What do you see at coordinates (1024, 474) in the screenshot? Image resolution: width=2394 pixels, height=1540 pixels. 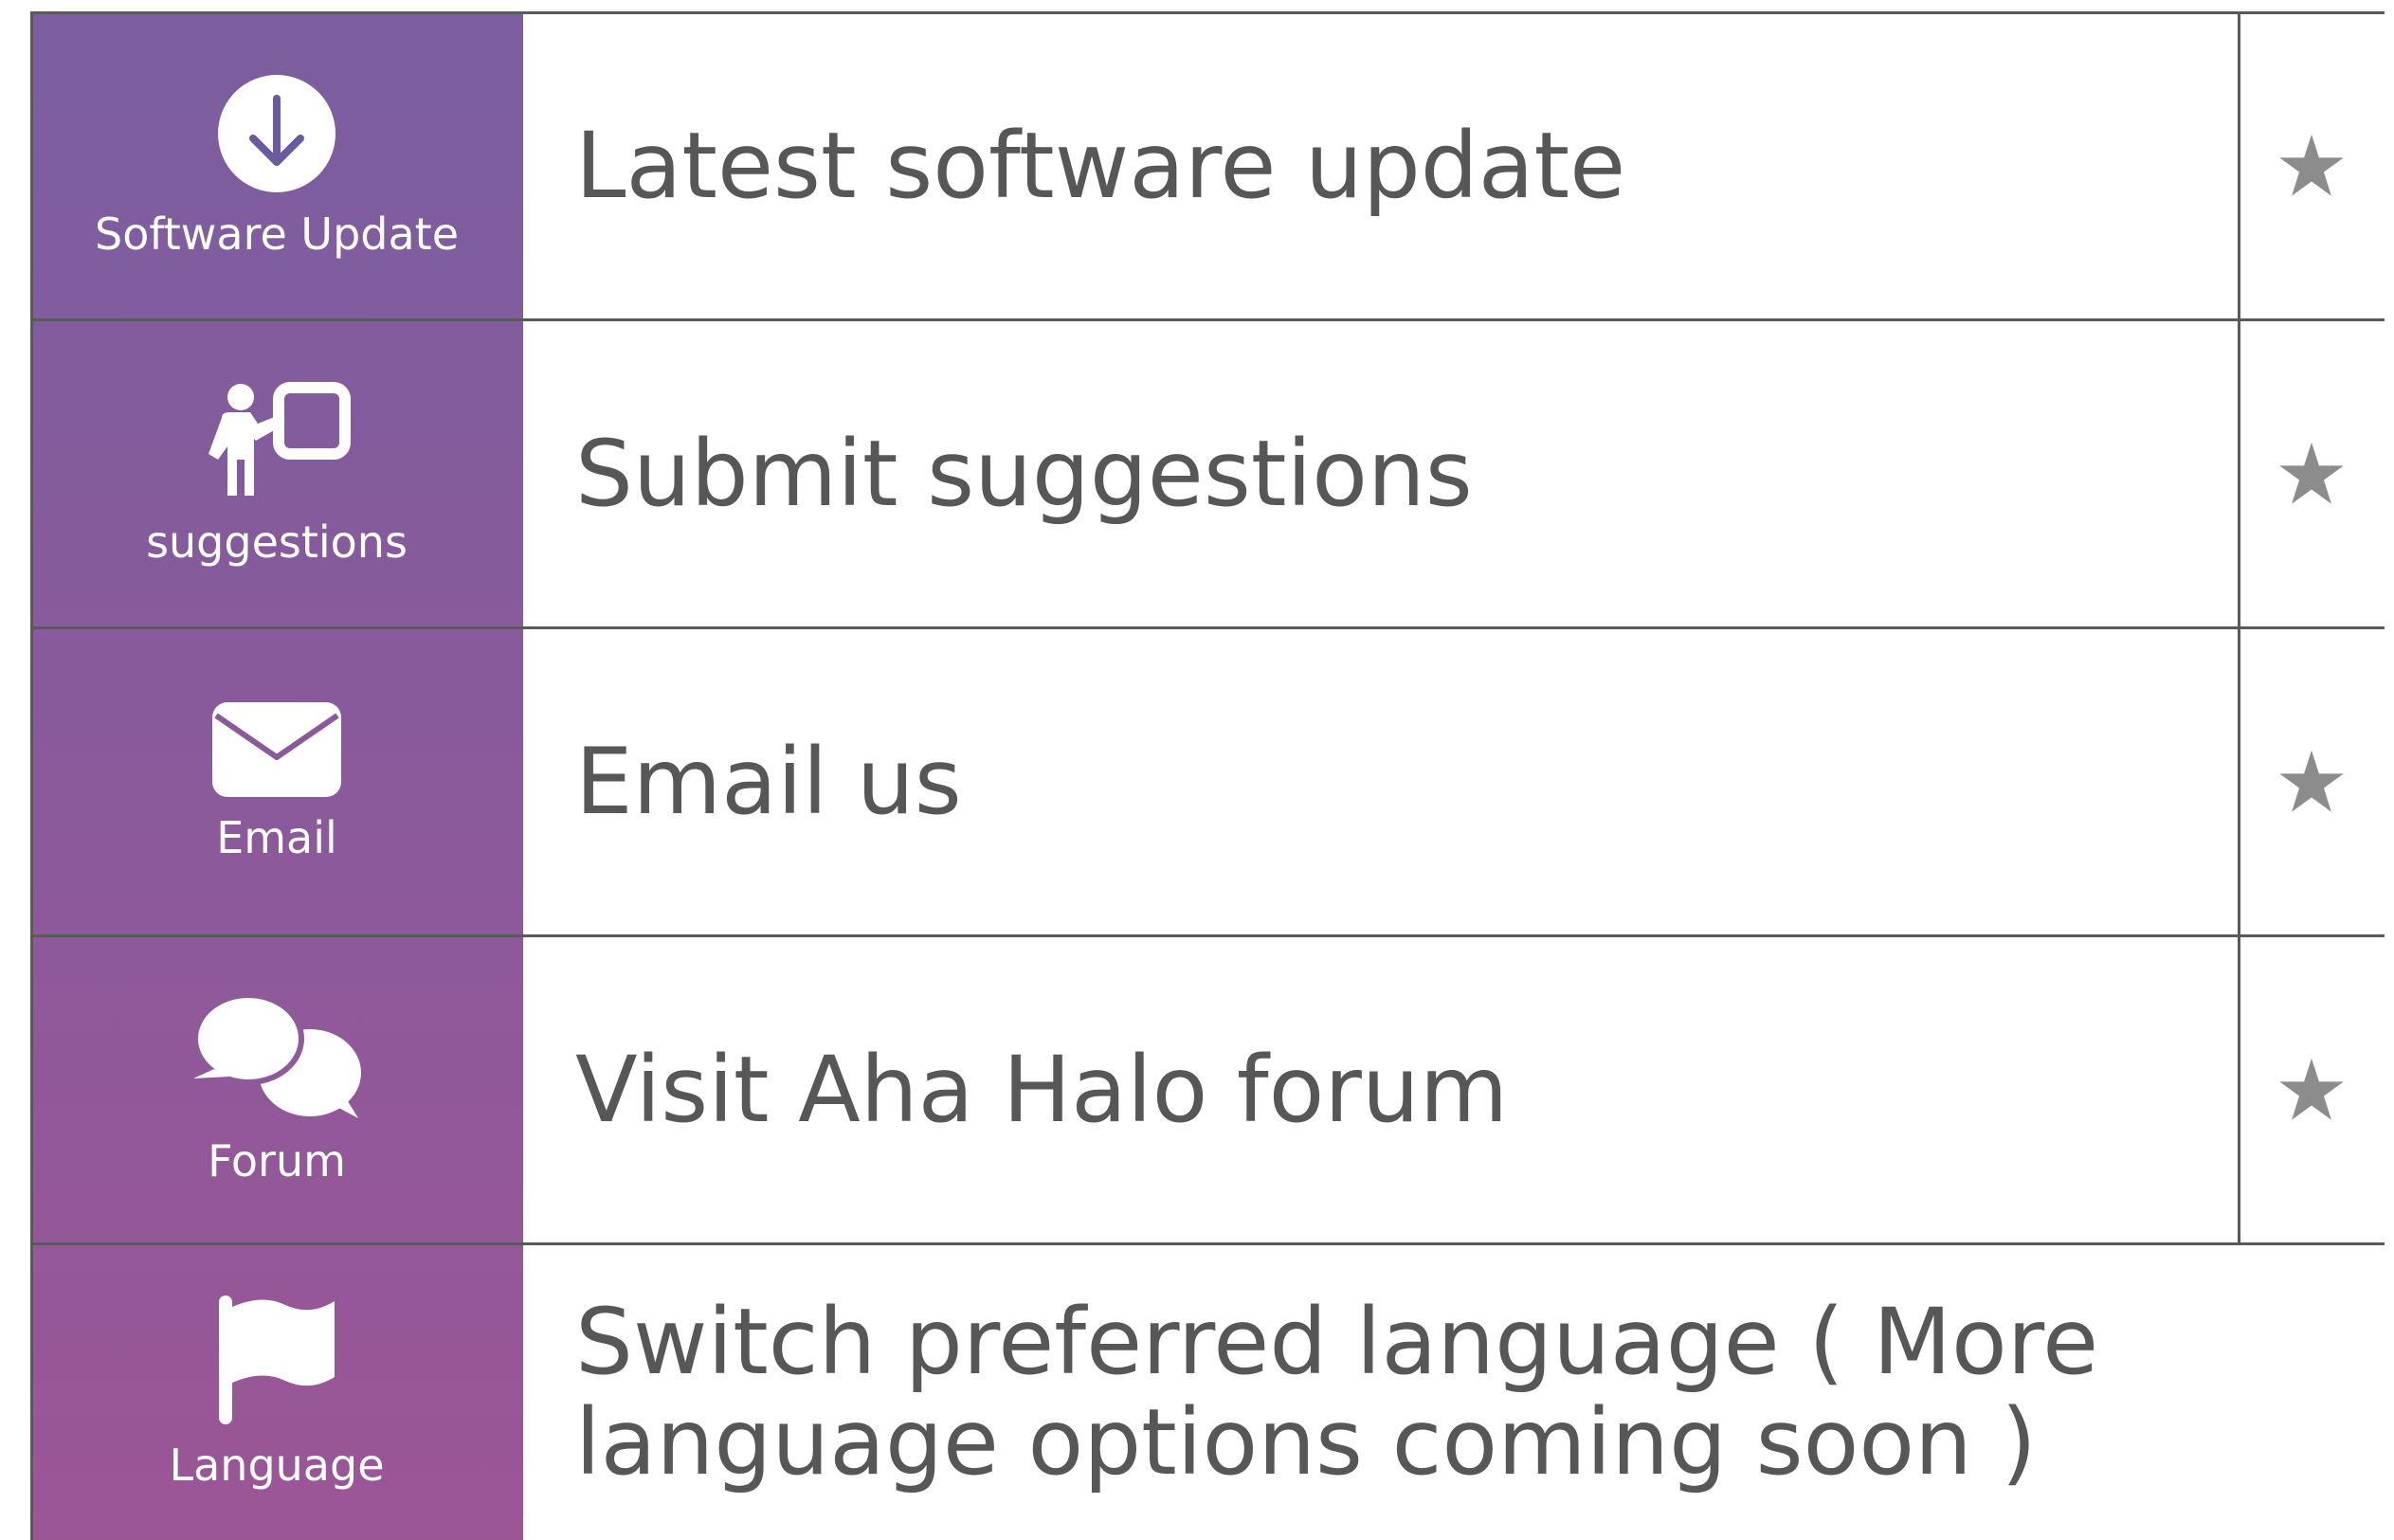 I see `menu-item-text: Submit suggestions` at bounding box center [1024, 474].